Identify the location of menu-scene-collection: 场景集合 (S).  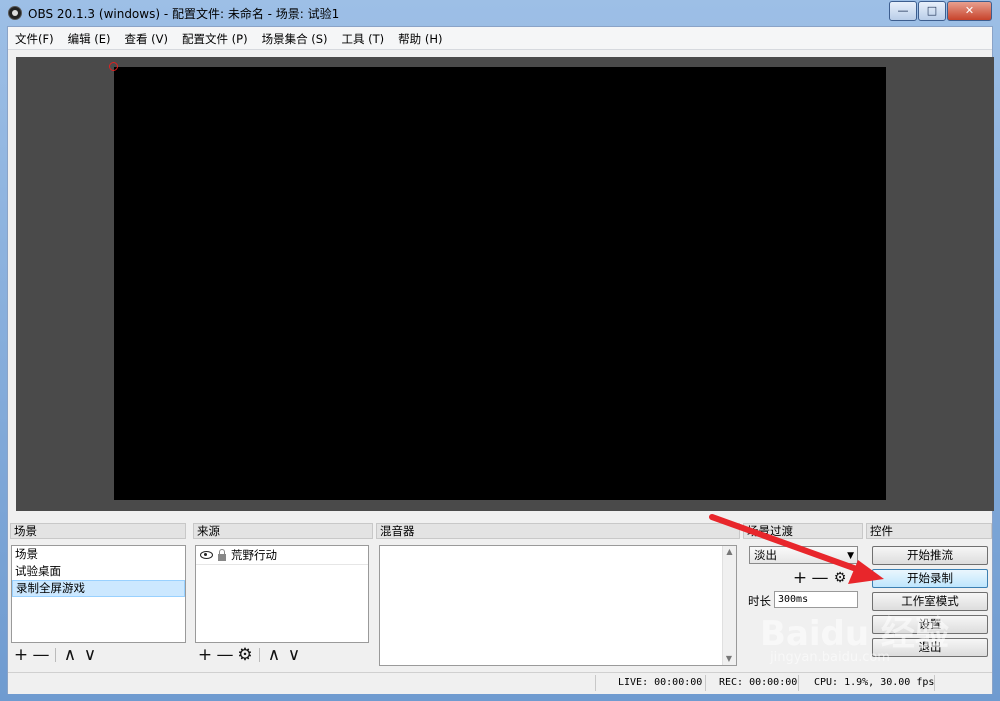
(295, 38).